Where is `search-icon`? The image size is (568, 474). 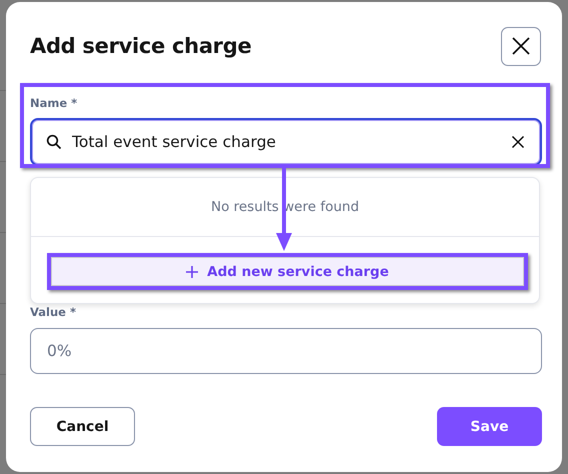 search-icon is located at coordinates (54, 142).